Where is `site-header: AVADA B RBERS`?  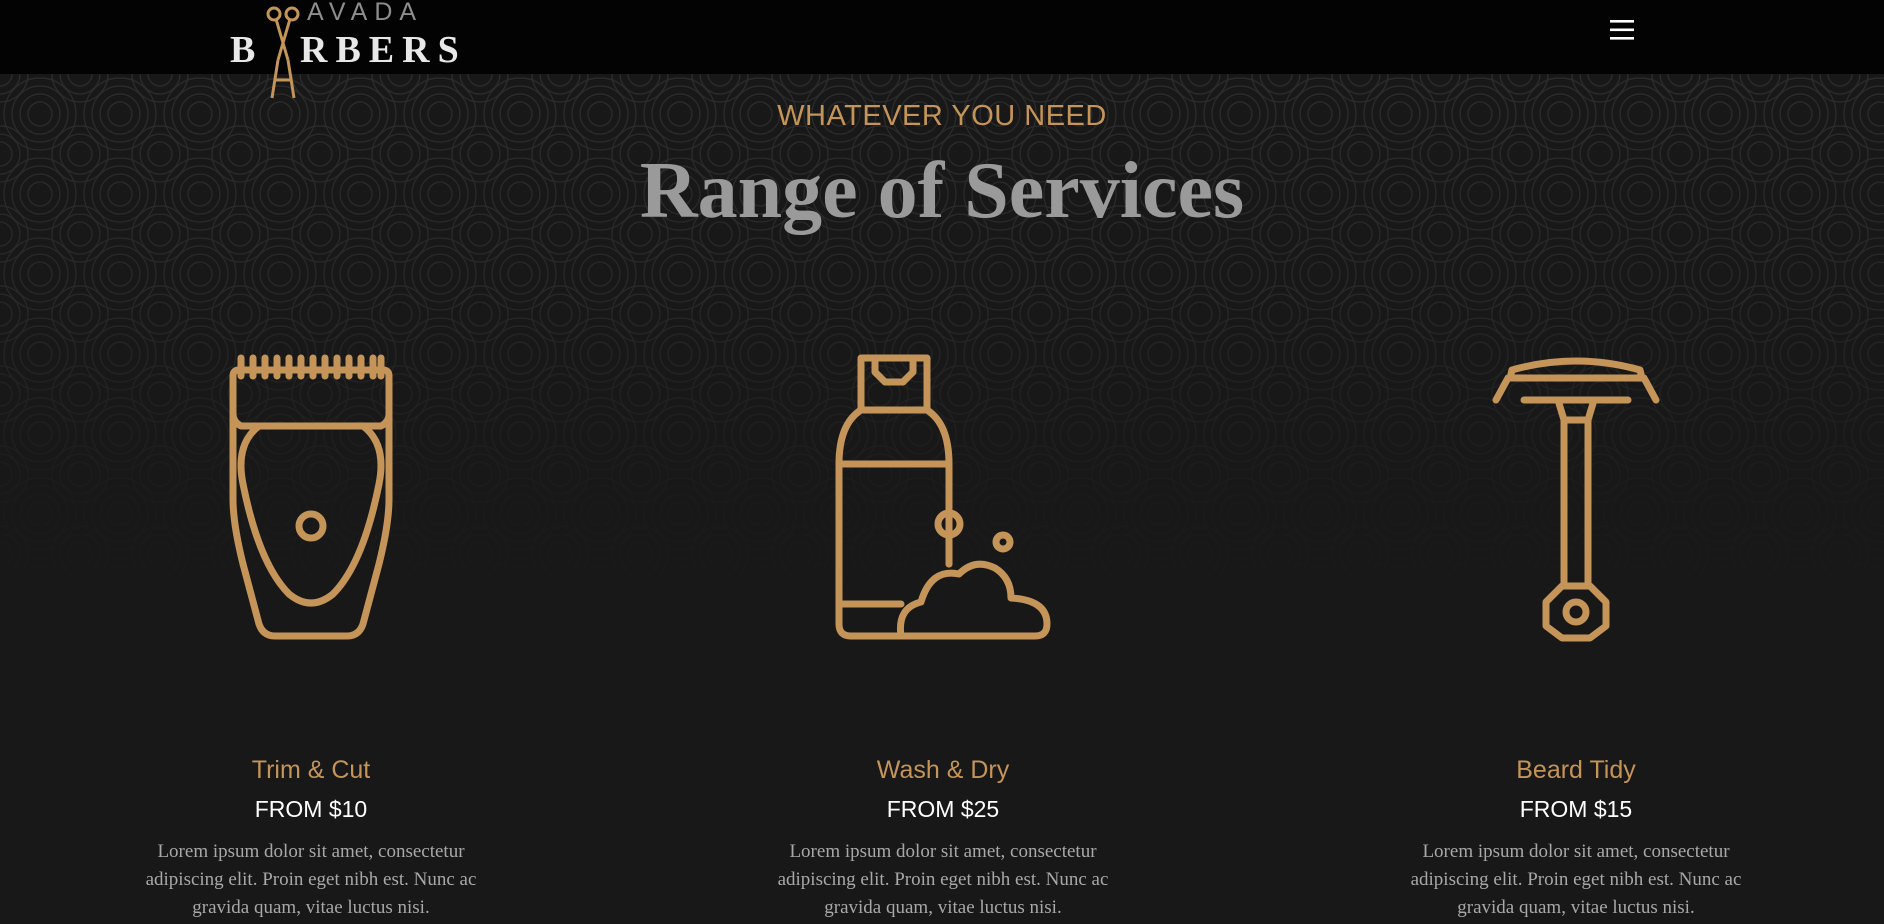 site-header: AVADA B RBERS is located at coordinates (942, 49).